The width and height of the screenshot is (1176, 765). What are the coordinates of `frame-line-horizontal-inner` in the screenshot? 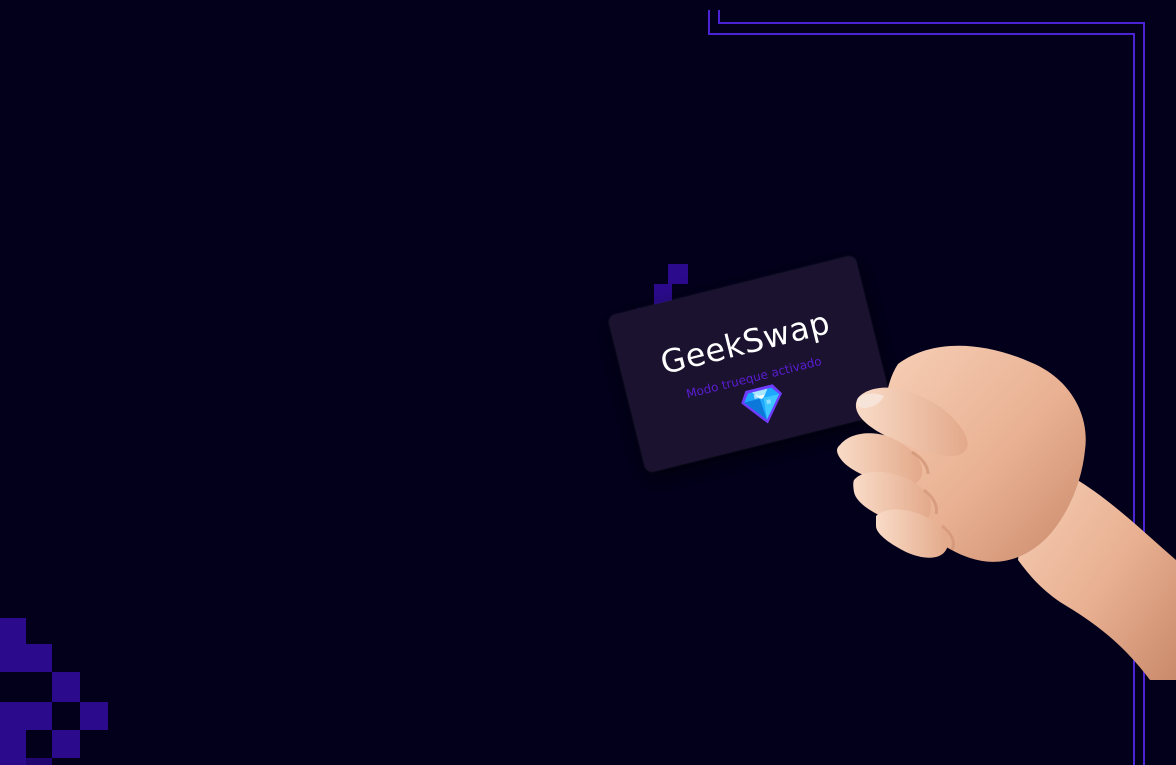 It's located at (931, 23).